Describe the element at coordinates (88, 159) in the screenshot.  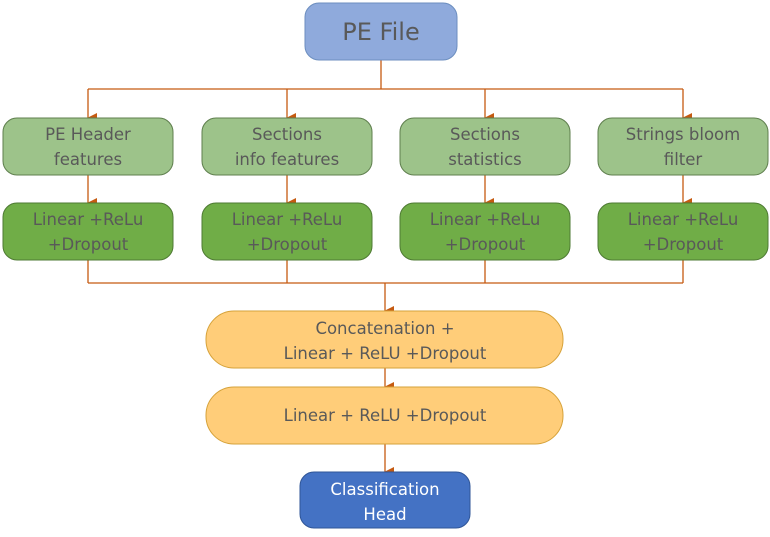
I see `feature-label: features` at that location.